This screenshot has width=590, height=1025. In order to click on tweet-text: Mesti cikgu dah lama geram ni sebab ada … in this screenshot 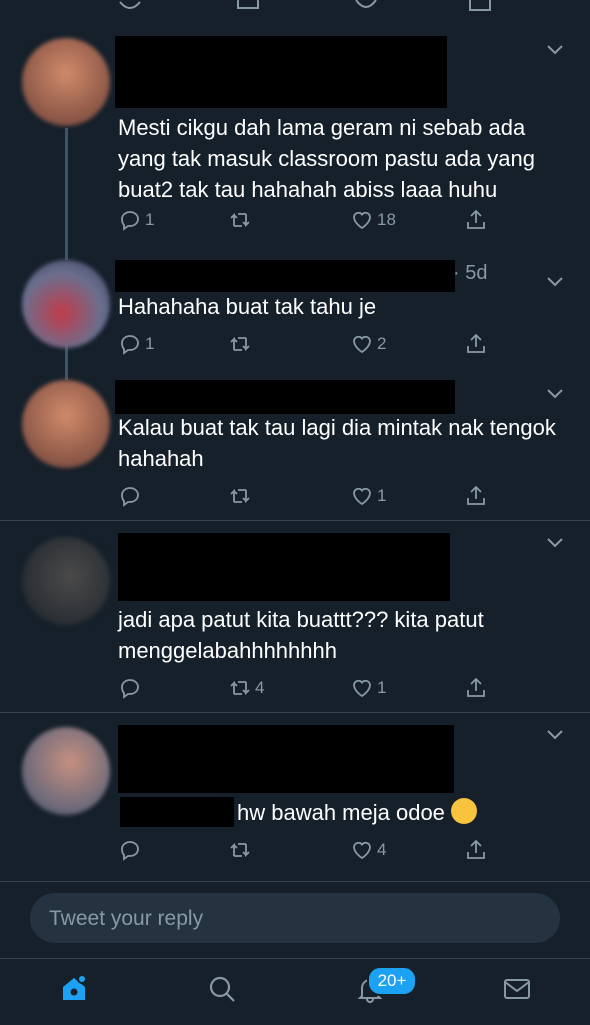, I will do `click(327, 158)`.